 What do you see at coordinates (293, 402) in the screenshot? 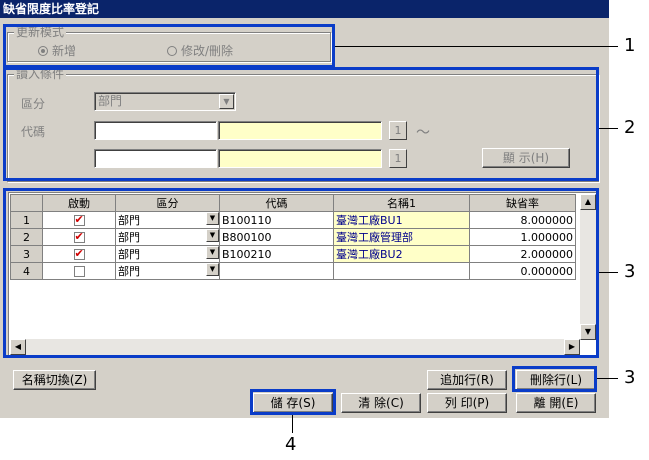
I see `callout-box-save` at bounding box center [293, 402].